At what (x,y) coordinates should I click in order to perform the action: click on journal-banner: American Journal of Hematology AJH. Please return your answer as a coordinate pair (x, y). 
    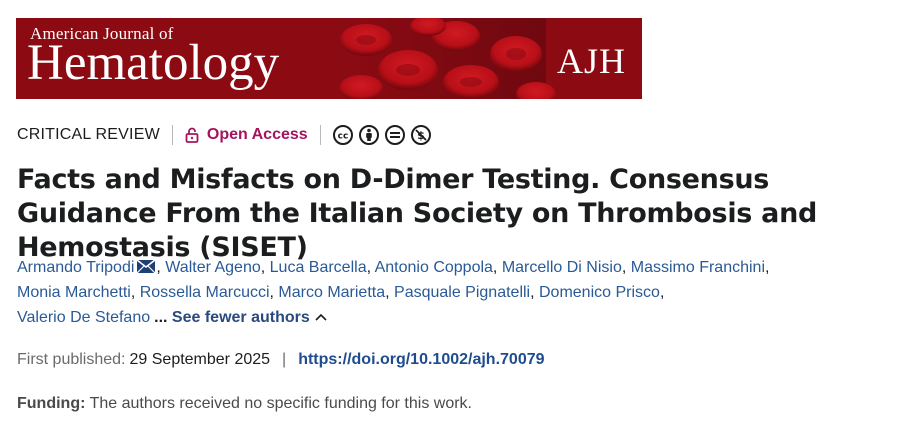
    Looking at the image, I should click on (329, 58).